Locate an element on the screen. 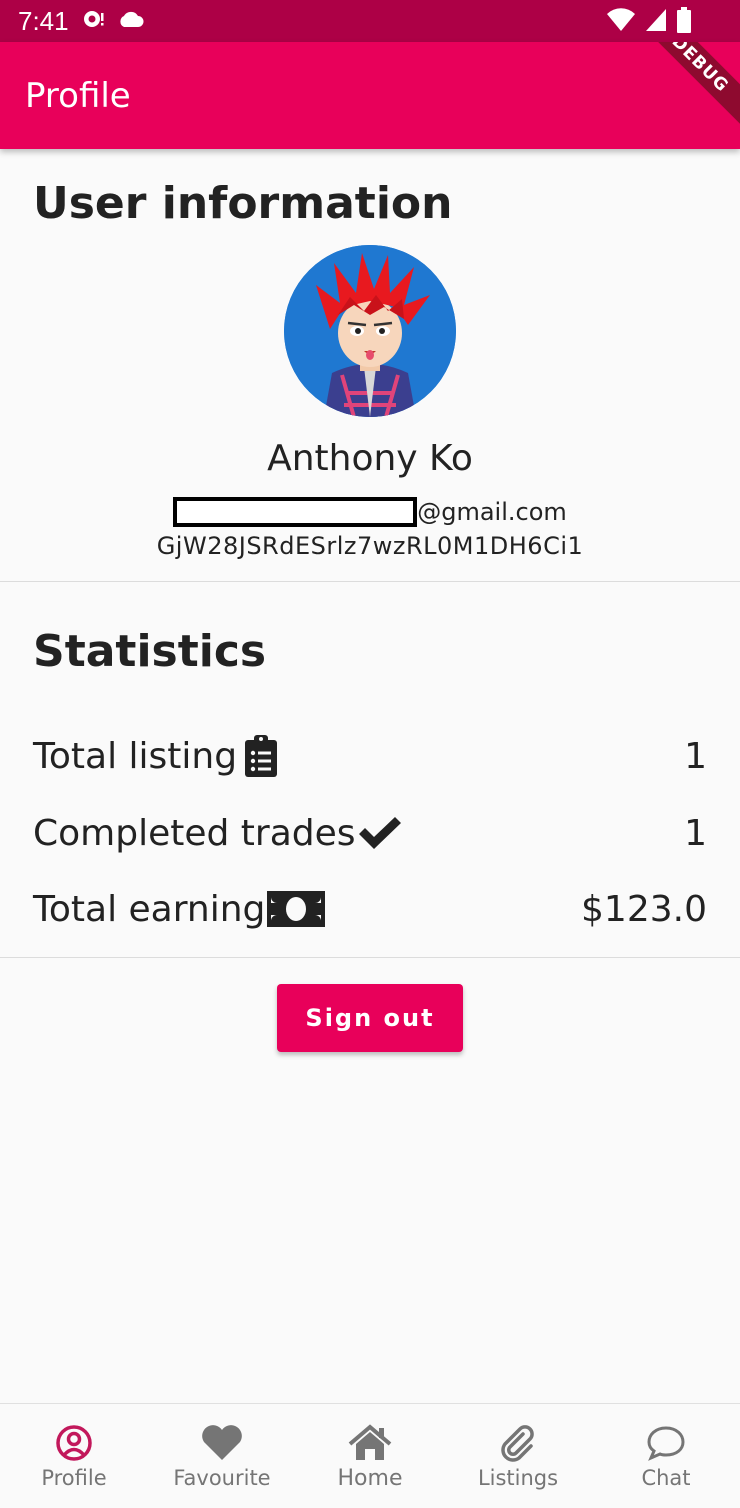 The height and width of the screenshot is (1508, 740). page-title: Profile is located at coordinates (78, 95).